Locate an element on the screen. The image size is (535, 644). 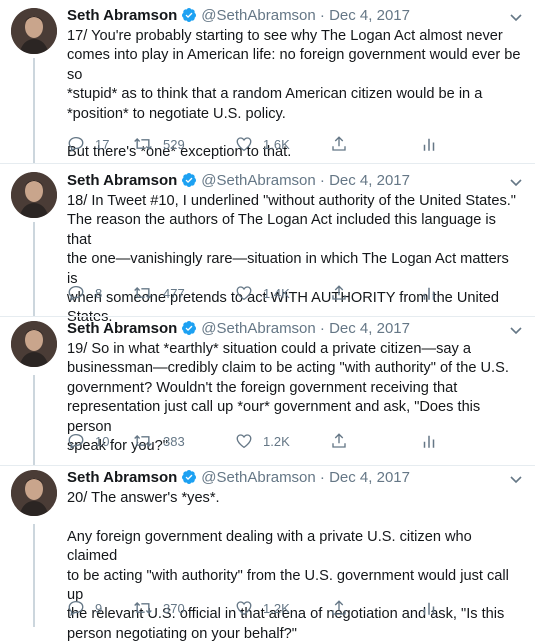
retweet-button: 477 is located at coordinates (159, 293).